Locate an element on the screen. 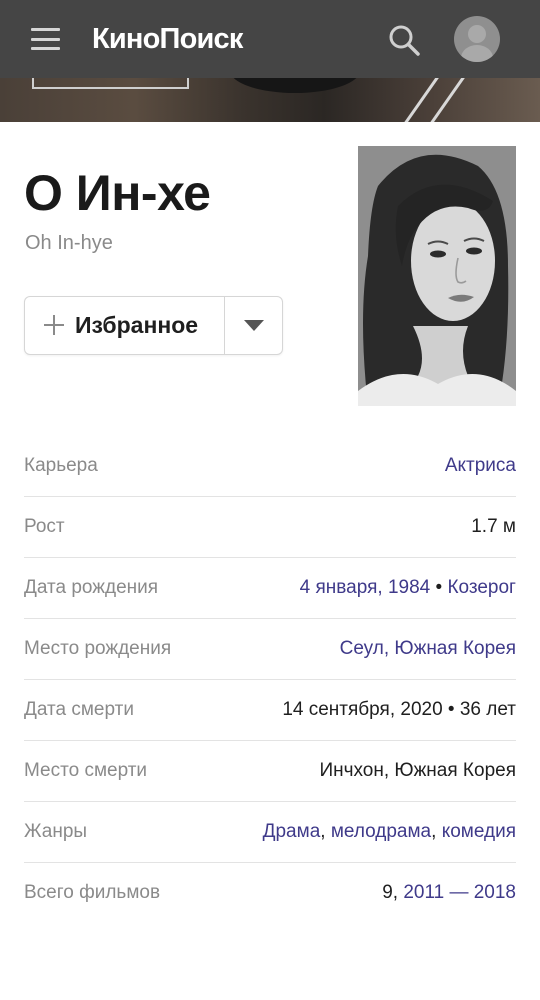 The height and width of the screenshot is (1000, 540). search-icon is located at coordinates (404, 40).